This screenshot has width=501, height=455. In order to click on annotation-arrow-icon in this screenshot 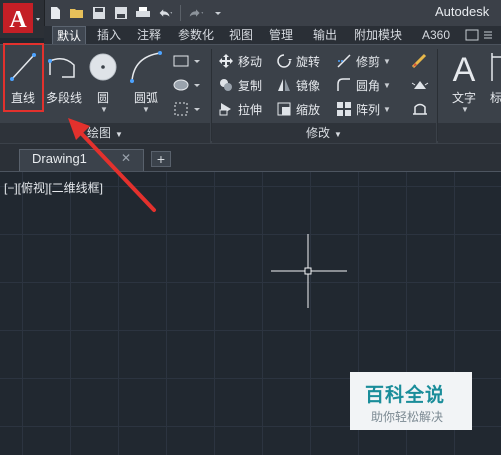, I will do `click(112, 165)`.